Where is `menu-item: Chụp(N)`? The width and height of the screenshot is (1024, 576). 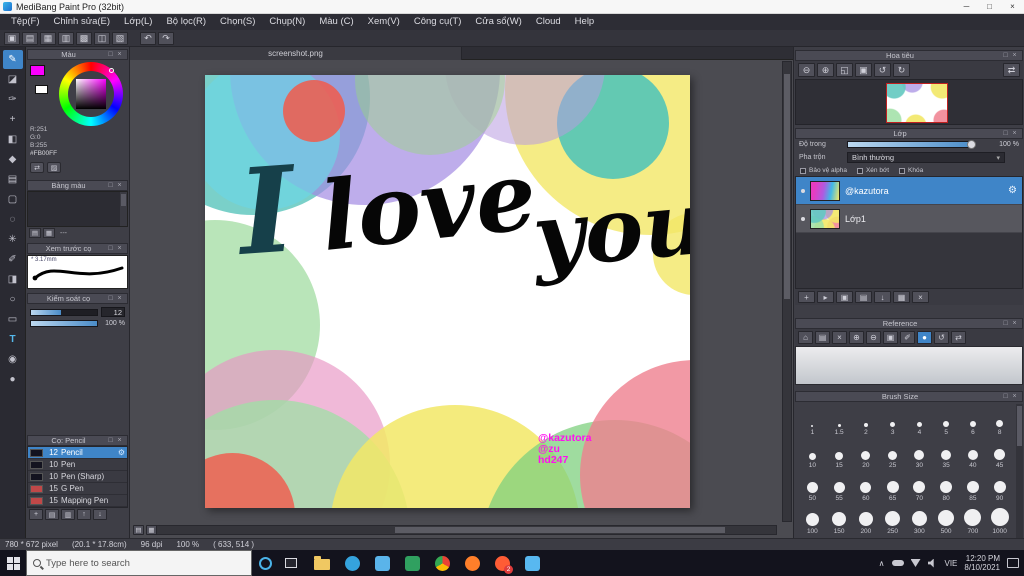
menu-item: Chụp(N) is located at coordinates (287, 22).